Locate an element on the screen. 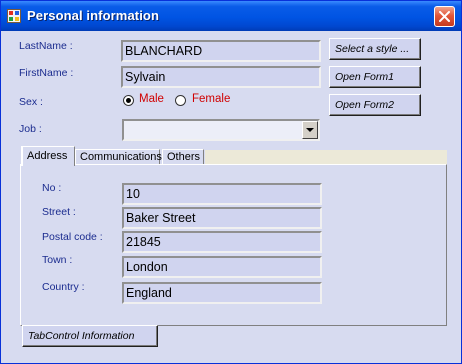 This screenshot has width=462, height=364. form-app-icon is located at coordinates (14, 16).